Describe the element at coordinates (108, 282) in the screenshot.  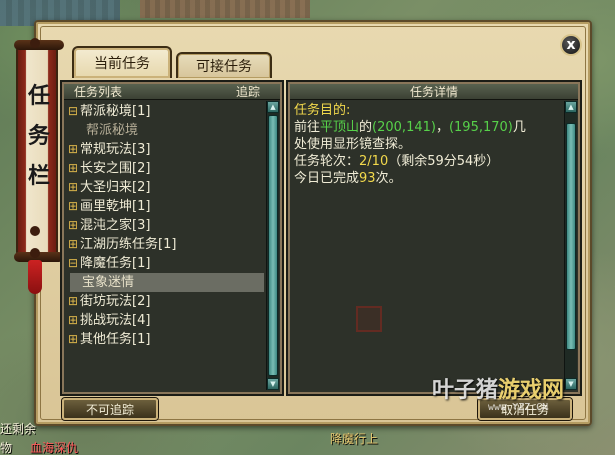
I see `task-label: 宝象迷情` at that location.